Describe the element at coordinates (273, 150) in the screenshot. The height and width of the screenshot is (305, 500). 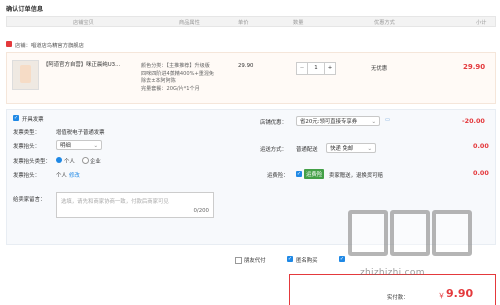
I see `shipping-label: 运送方式：` at that location.